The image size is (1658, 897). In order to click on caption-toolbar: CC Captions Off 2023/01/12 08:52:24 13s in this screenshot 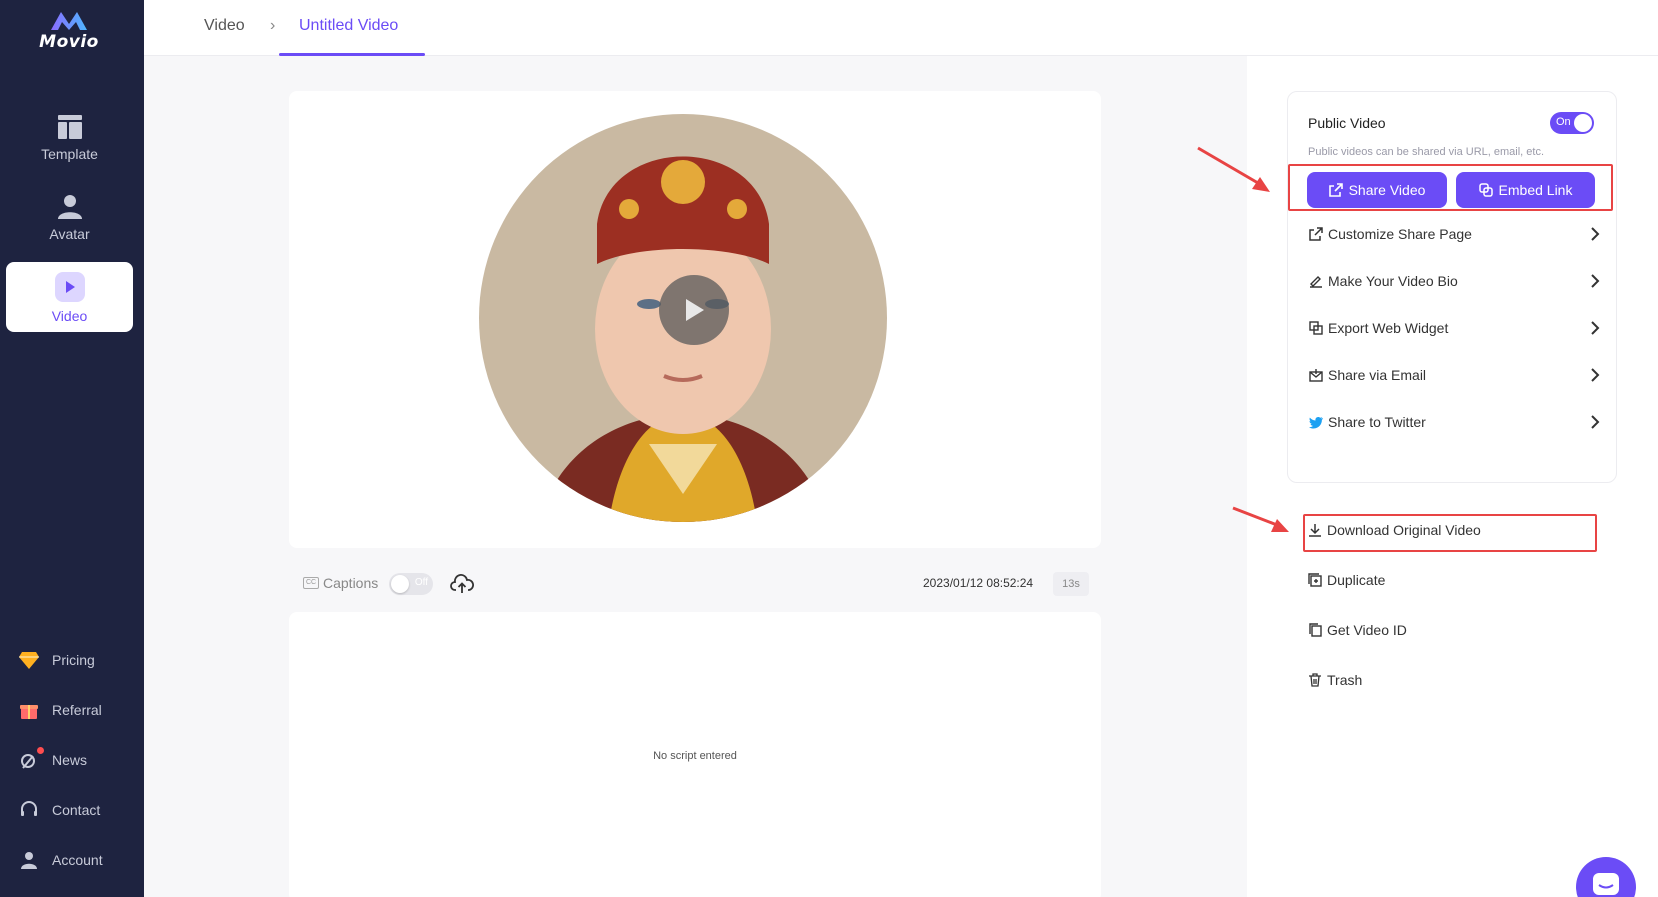, I will do `click(695, 584)`.